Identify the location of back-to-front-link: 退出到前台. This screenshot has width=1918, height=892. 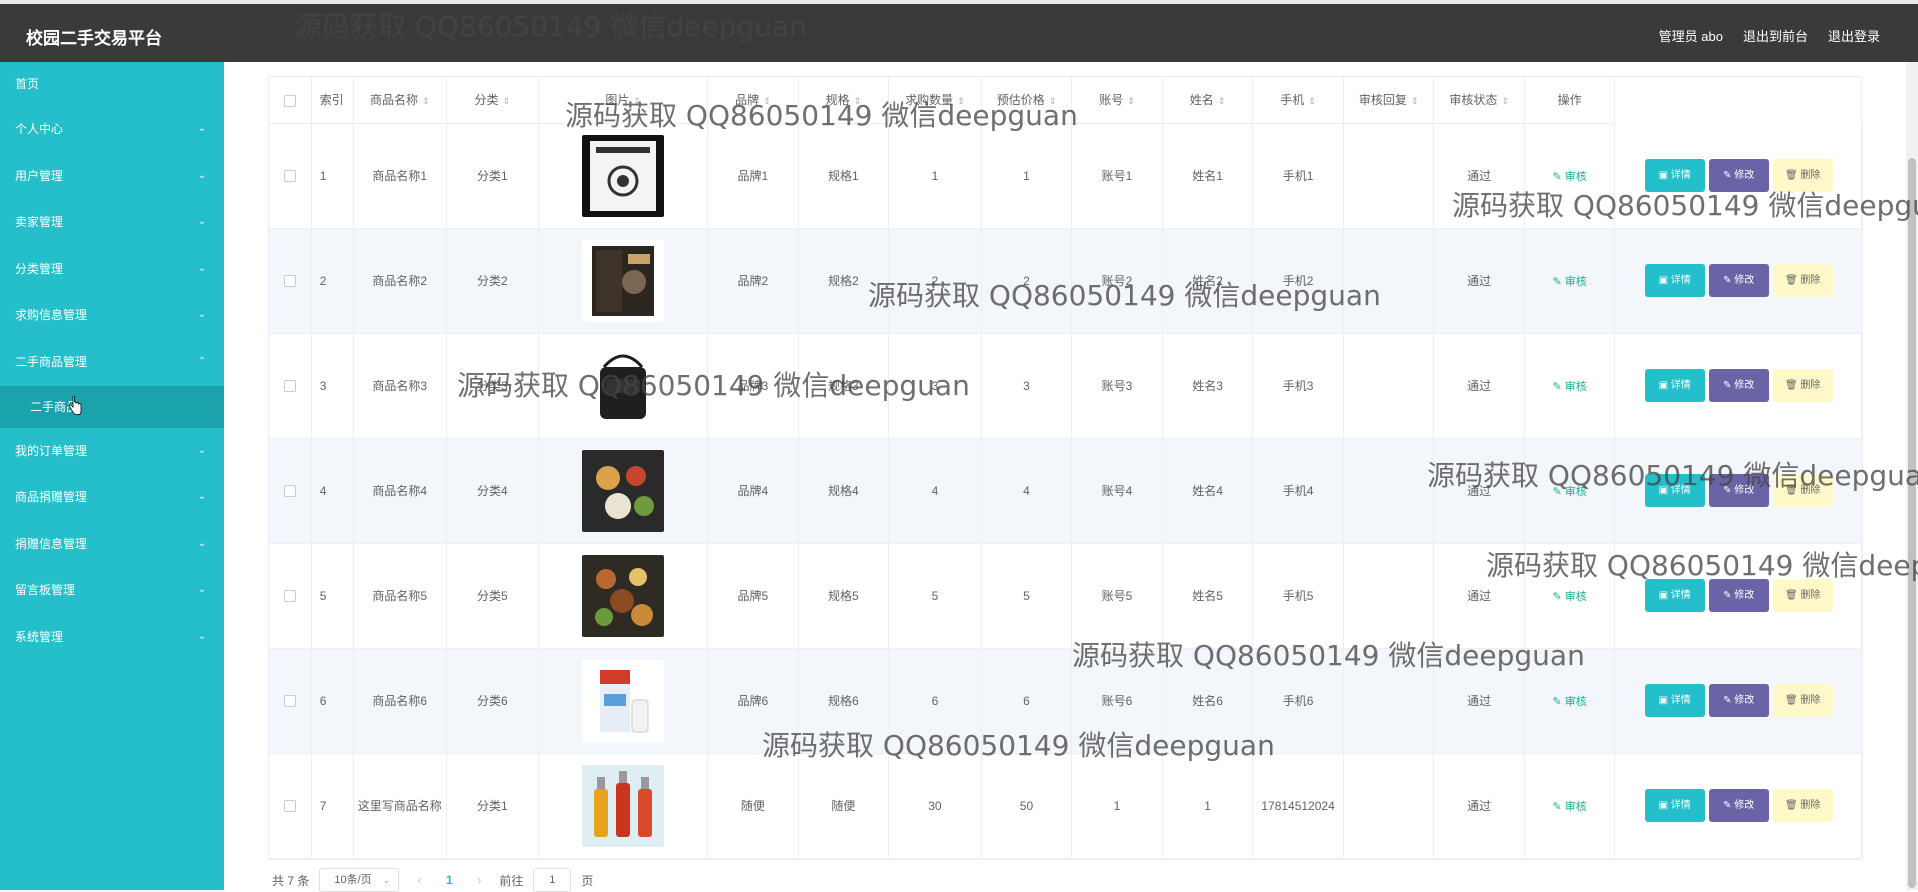
(1775, 35).